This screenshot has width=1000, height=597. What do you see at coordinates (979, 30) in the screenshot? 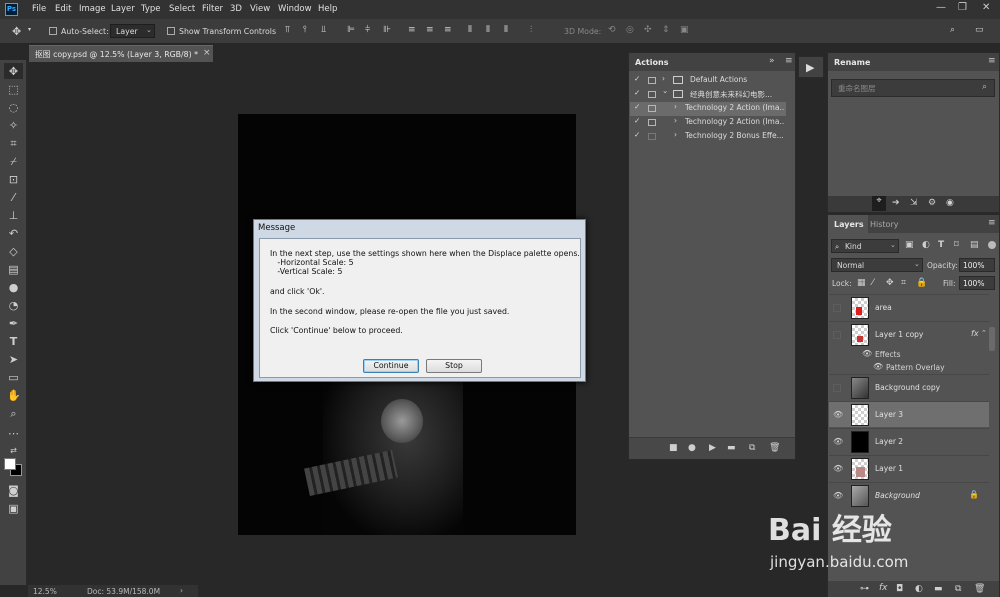
I see `workspace-icon: ▭` at bounding box center [979, 30].